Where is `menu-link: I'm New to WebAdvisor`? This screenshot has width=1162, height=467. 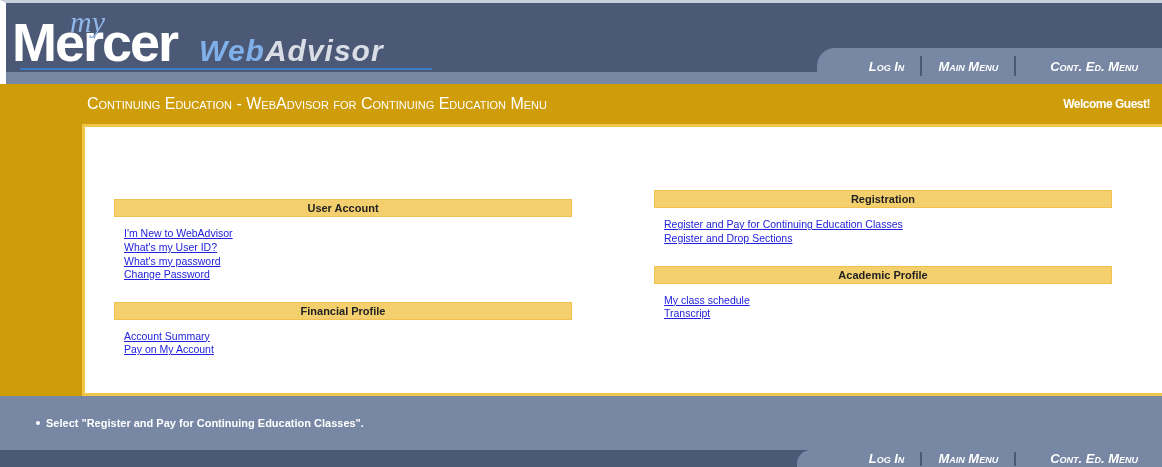 menu-link: I'm New to WebAdvisor is located at coordinates (178, 234).